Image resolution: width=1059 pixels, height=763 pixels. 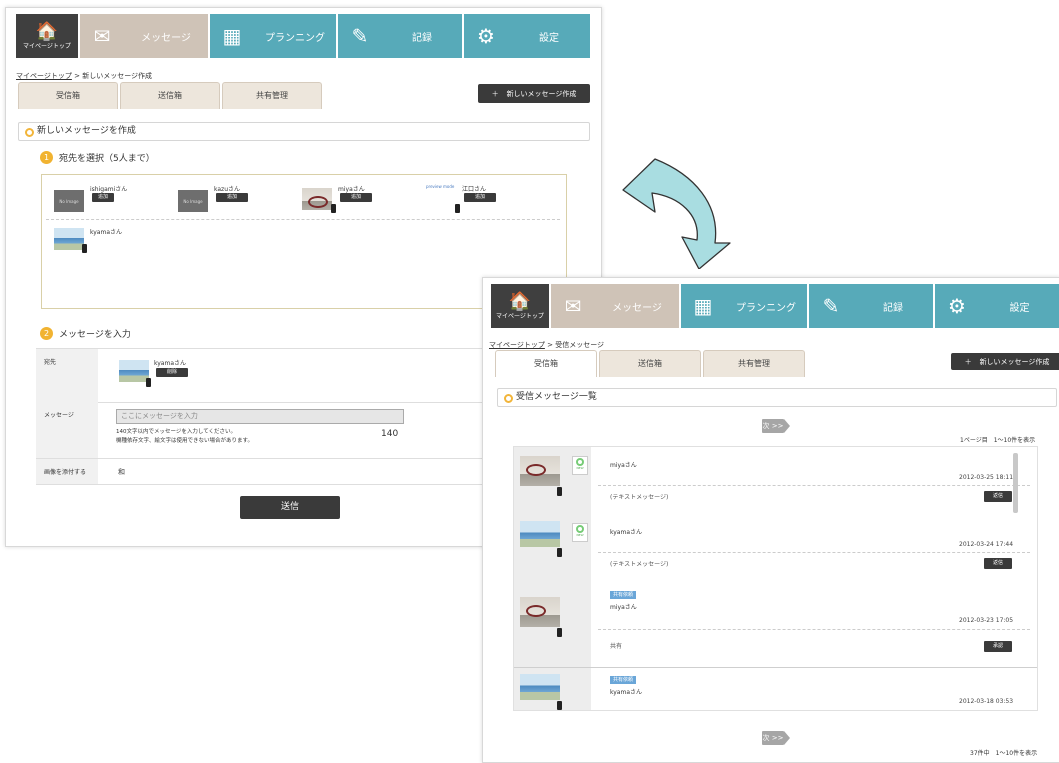 I want to click on section-title: 新しいメッセージを作成, so click(x=304, y=131).